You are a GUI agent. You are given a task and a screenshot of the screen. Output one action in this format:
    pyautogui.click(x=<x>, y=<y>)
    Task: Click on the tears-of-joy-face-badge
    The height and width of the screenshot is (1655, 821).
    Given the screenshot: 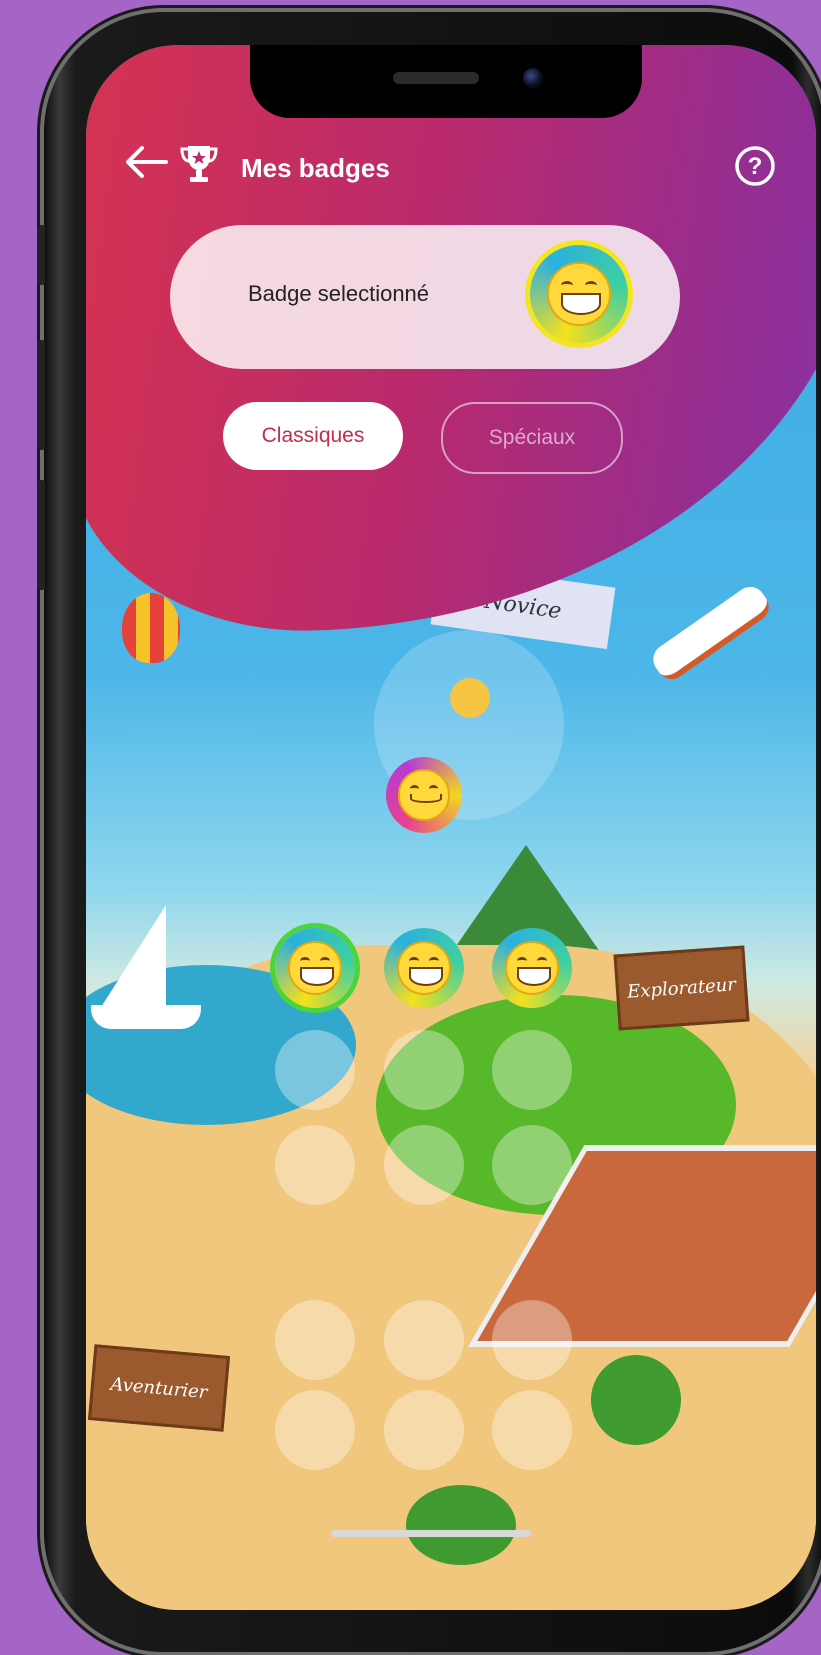 What is the action you would take?
    pyautogui.click(x=532, y=968)
    